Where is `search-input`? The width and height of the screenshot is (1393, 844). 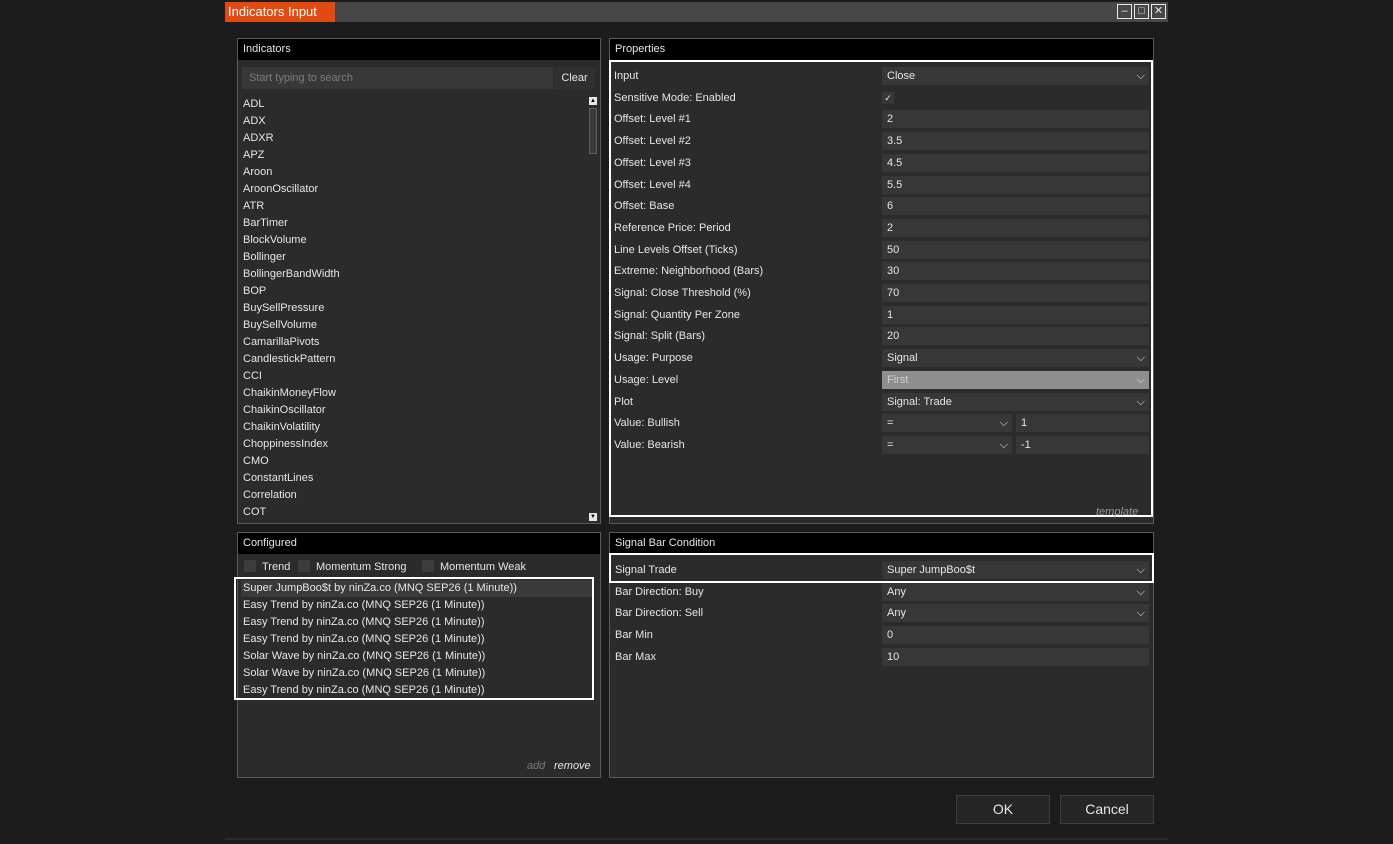 search-input is located at coordinates (397, 78).